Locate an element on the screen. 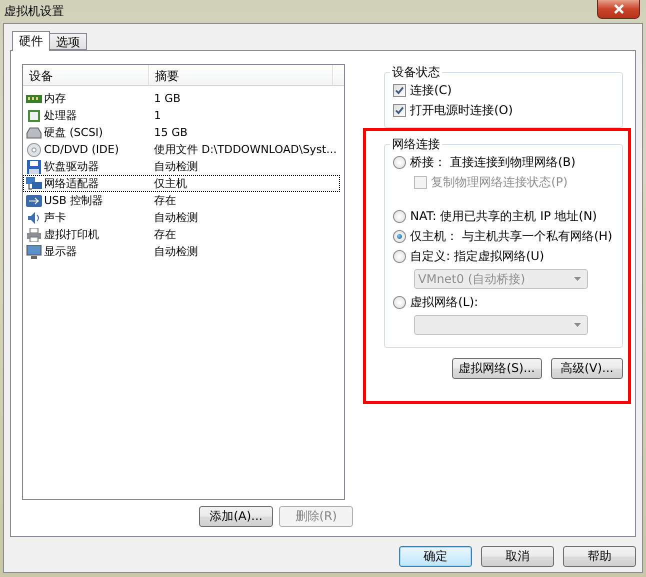  device-name: 网络适配器 is located at coordinates (71, 183).